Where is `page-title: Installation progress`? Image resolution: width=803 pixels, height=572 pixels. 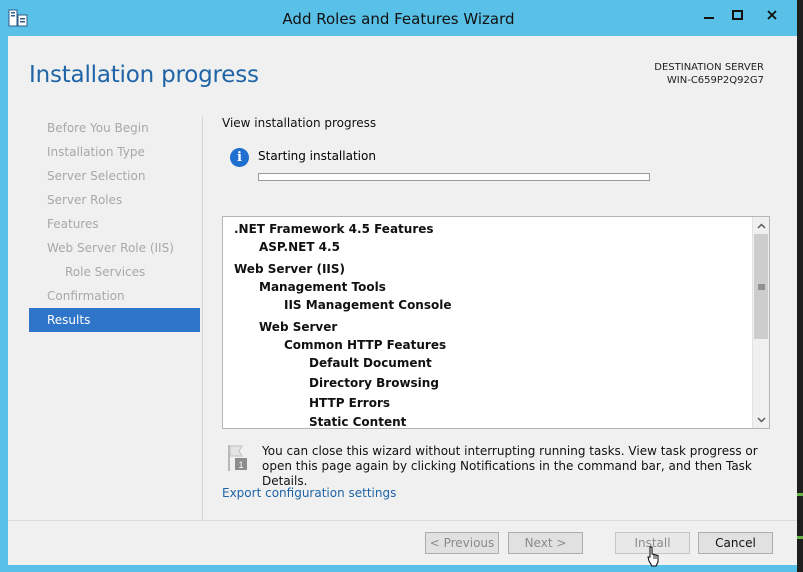
page-title: Installation progress is located at coordinates (144, 75).